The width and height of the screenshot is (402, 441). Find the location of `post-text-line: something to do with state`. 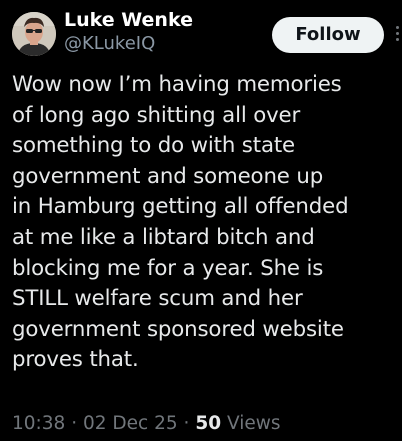

post-text-line: something to do with state is located at coordinates (153, 146).